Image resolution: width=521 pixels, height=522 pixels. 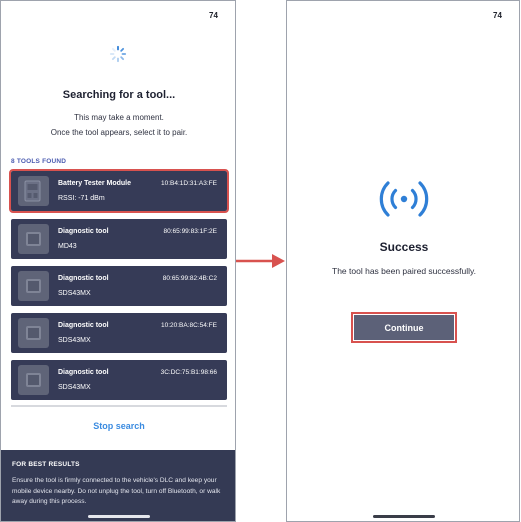 What do you see at coordinates (46, 464) in the screenshot?
I see `best-results-title: FOR BEST RESULTS` at bounding box center [46, 464].